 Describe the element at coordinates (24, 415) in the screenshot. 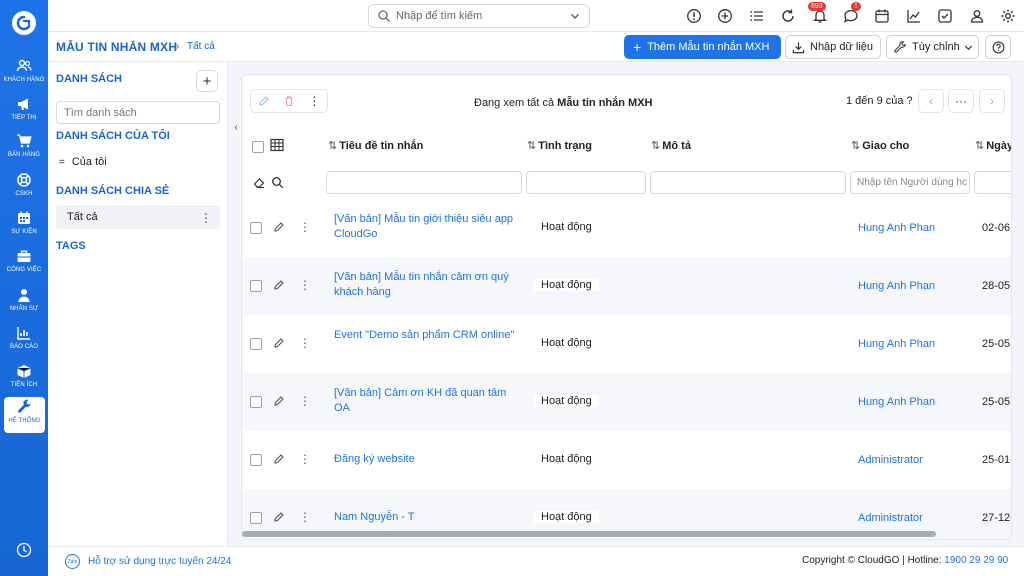

I see `rail-item-system: HỆ THỐNG` at that location.